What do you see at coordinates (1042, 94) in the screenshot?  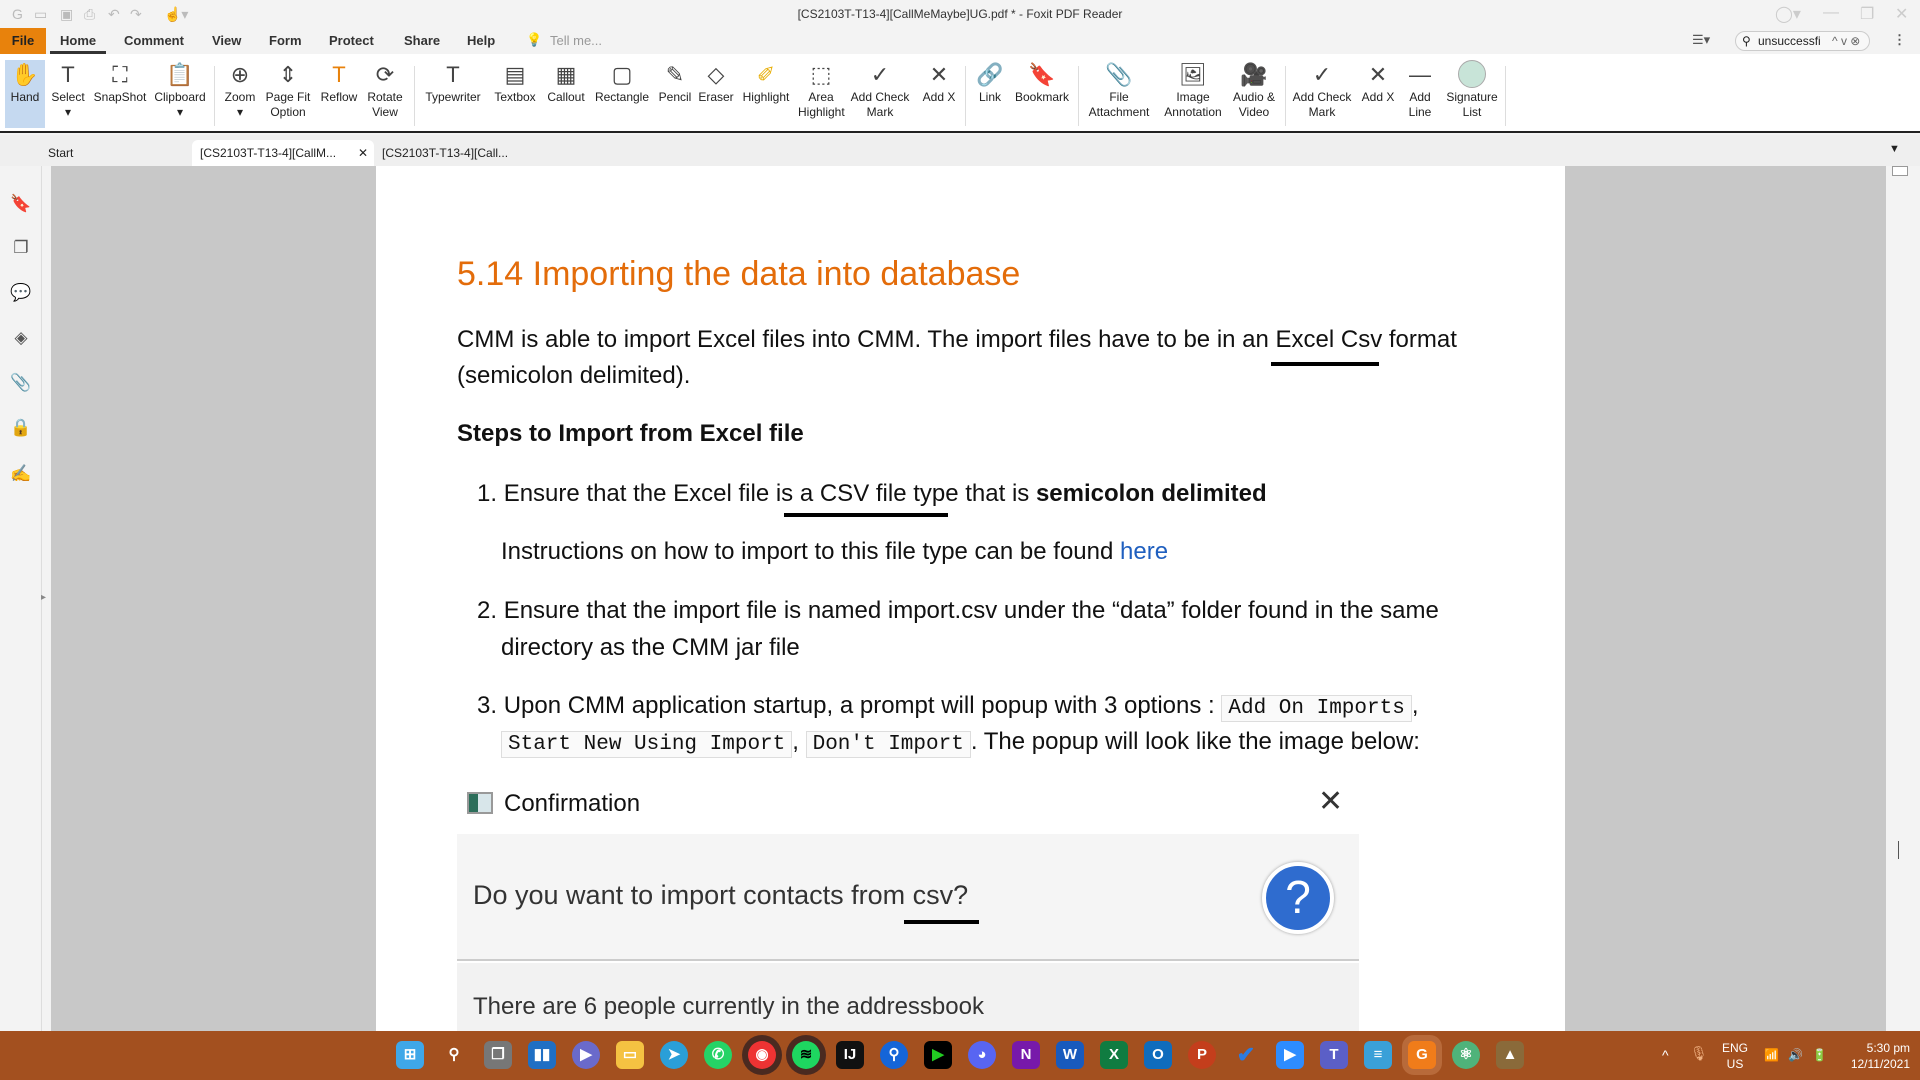 I see `bookmark-tool: 🔖 Bookmark` at bounding box center [1042, 94].